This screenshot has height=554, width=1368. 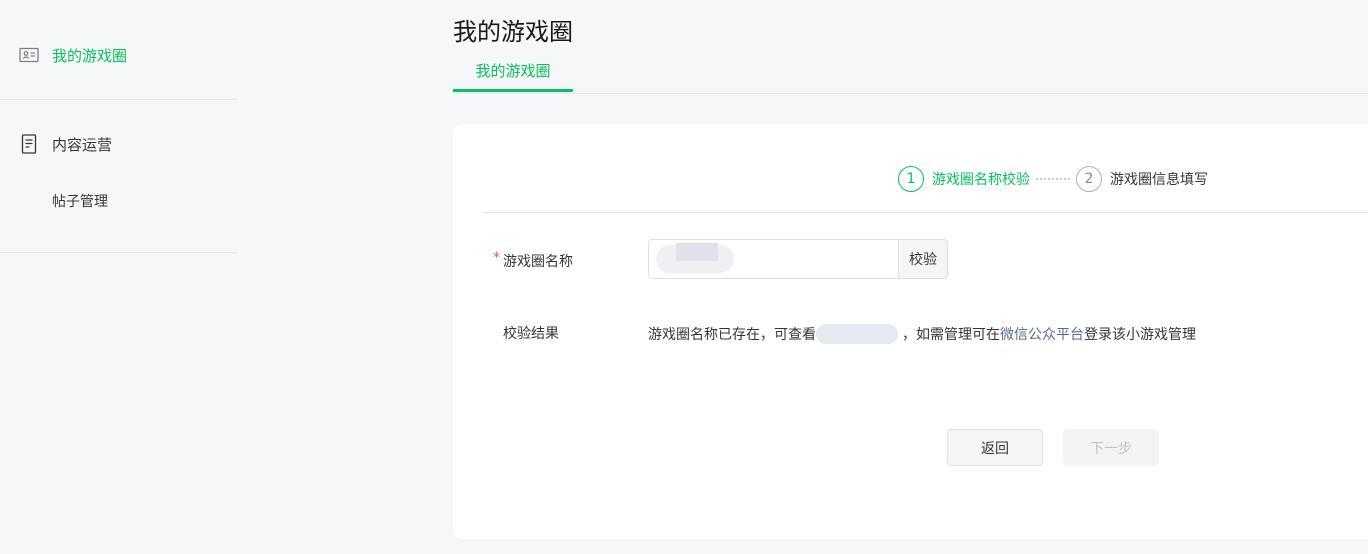 What do you see at coordinates (513, 32) in the screenshot?
I see `page-title: 我的游戏圈` at bounding box center [513, 32].